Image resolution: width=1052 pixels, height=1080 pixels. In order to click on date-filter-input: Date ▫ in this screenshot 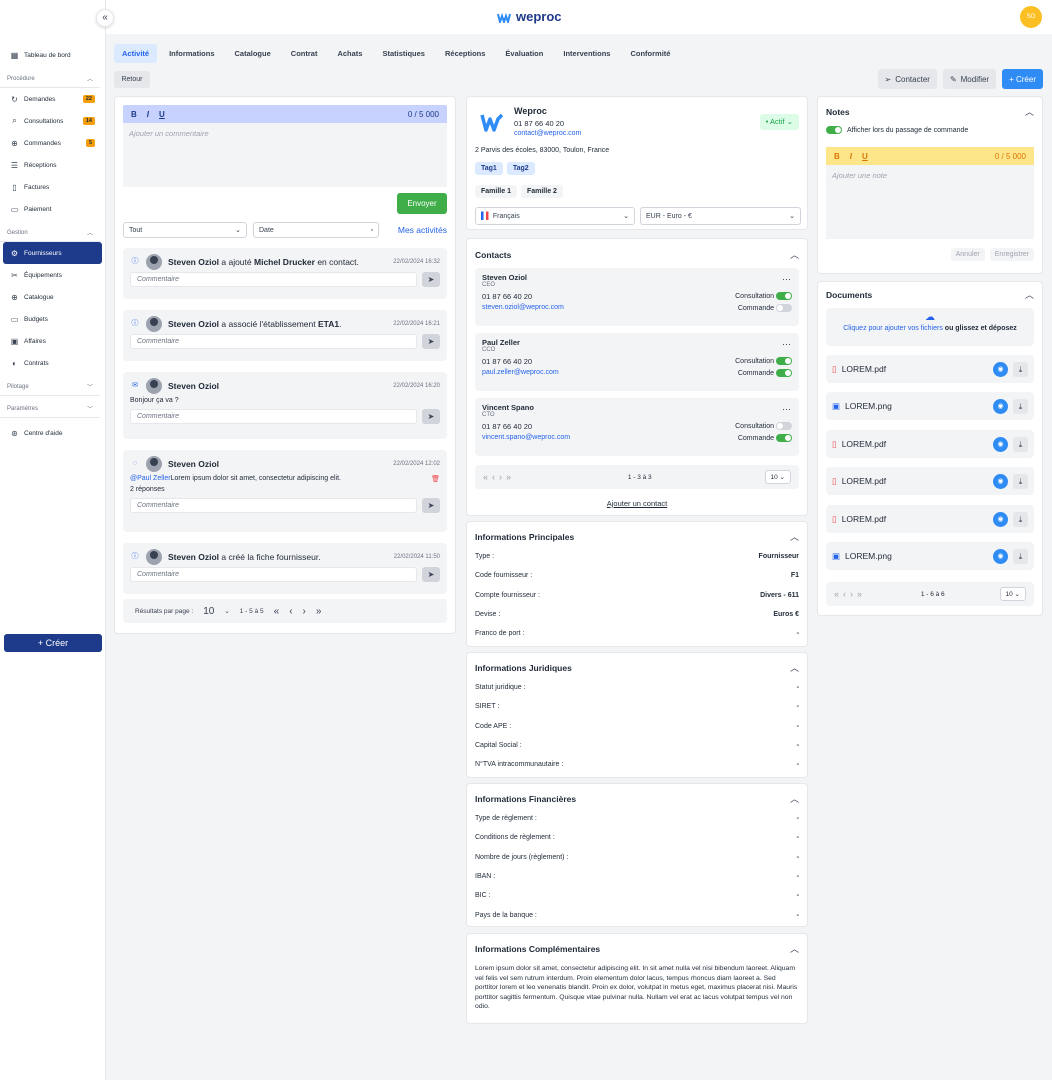, I will do `click(316, 230)`.